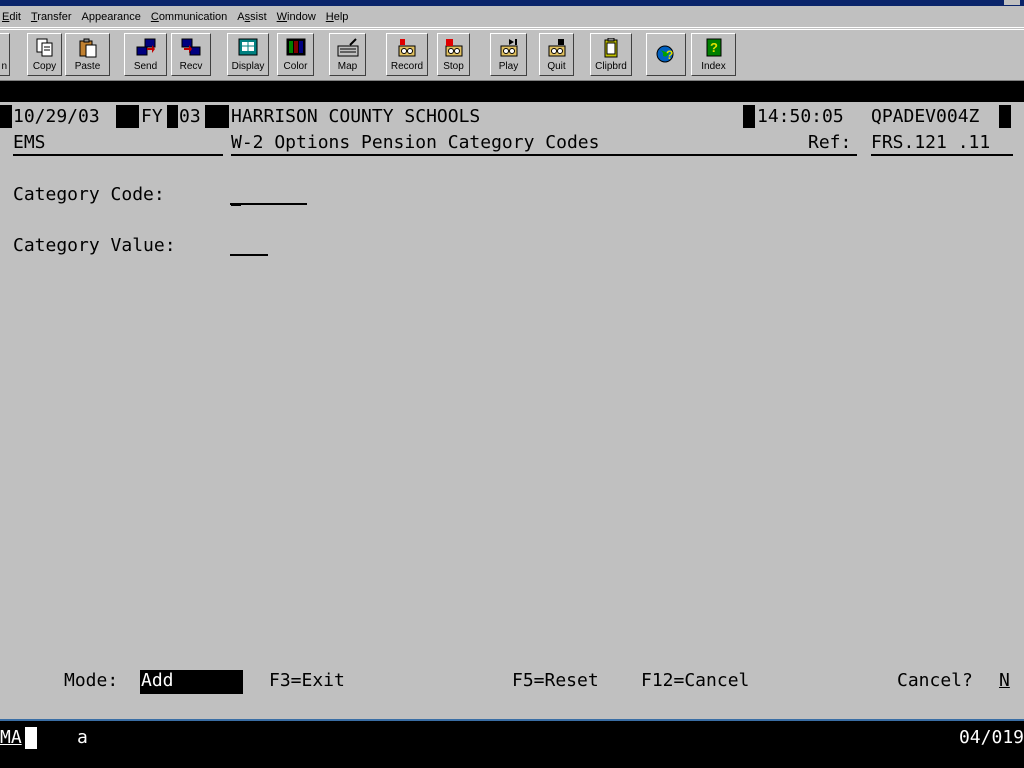 The width and height of the screenshot is (1024, 768). I want to click on header-screen-id: QPADEV004Z, so click(925, 116).